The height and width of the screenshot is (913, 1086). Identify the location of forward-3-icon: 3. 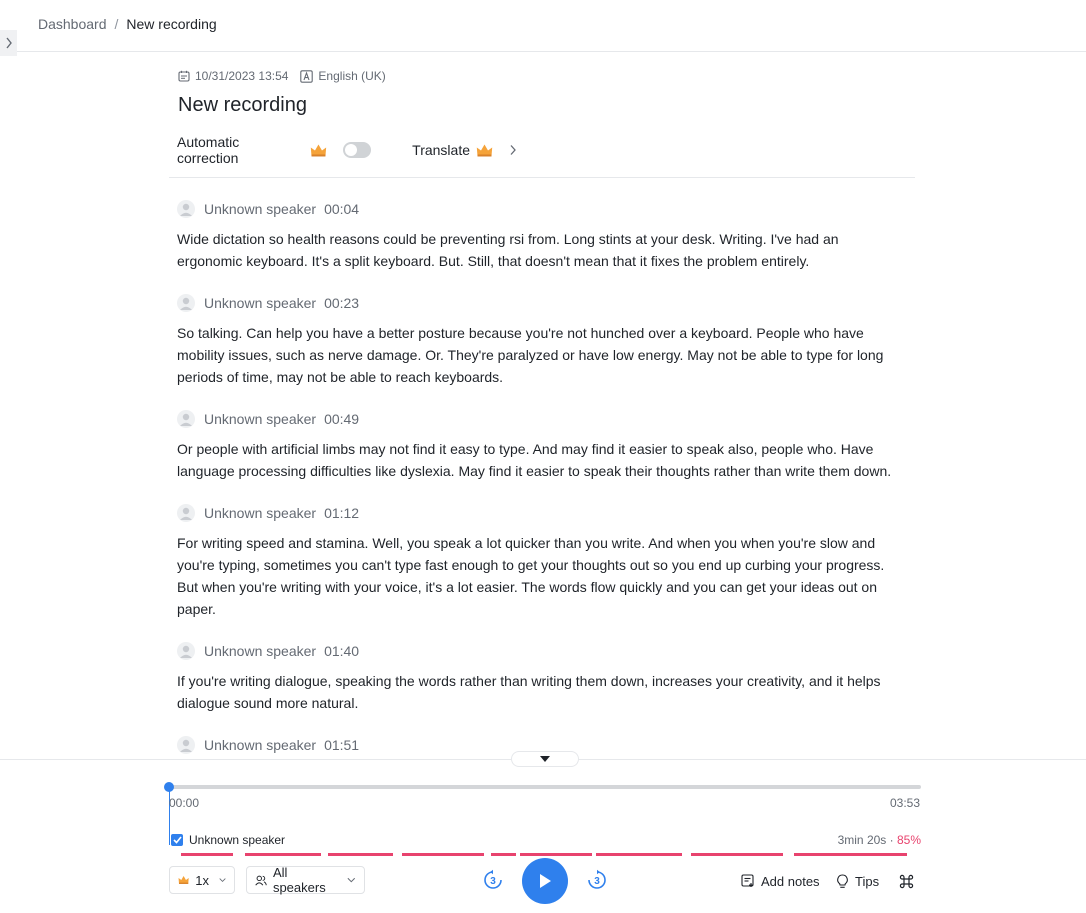
(597, 879).